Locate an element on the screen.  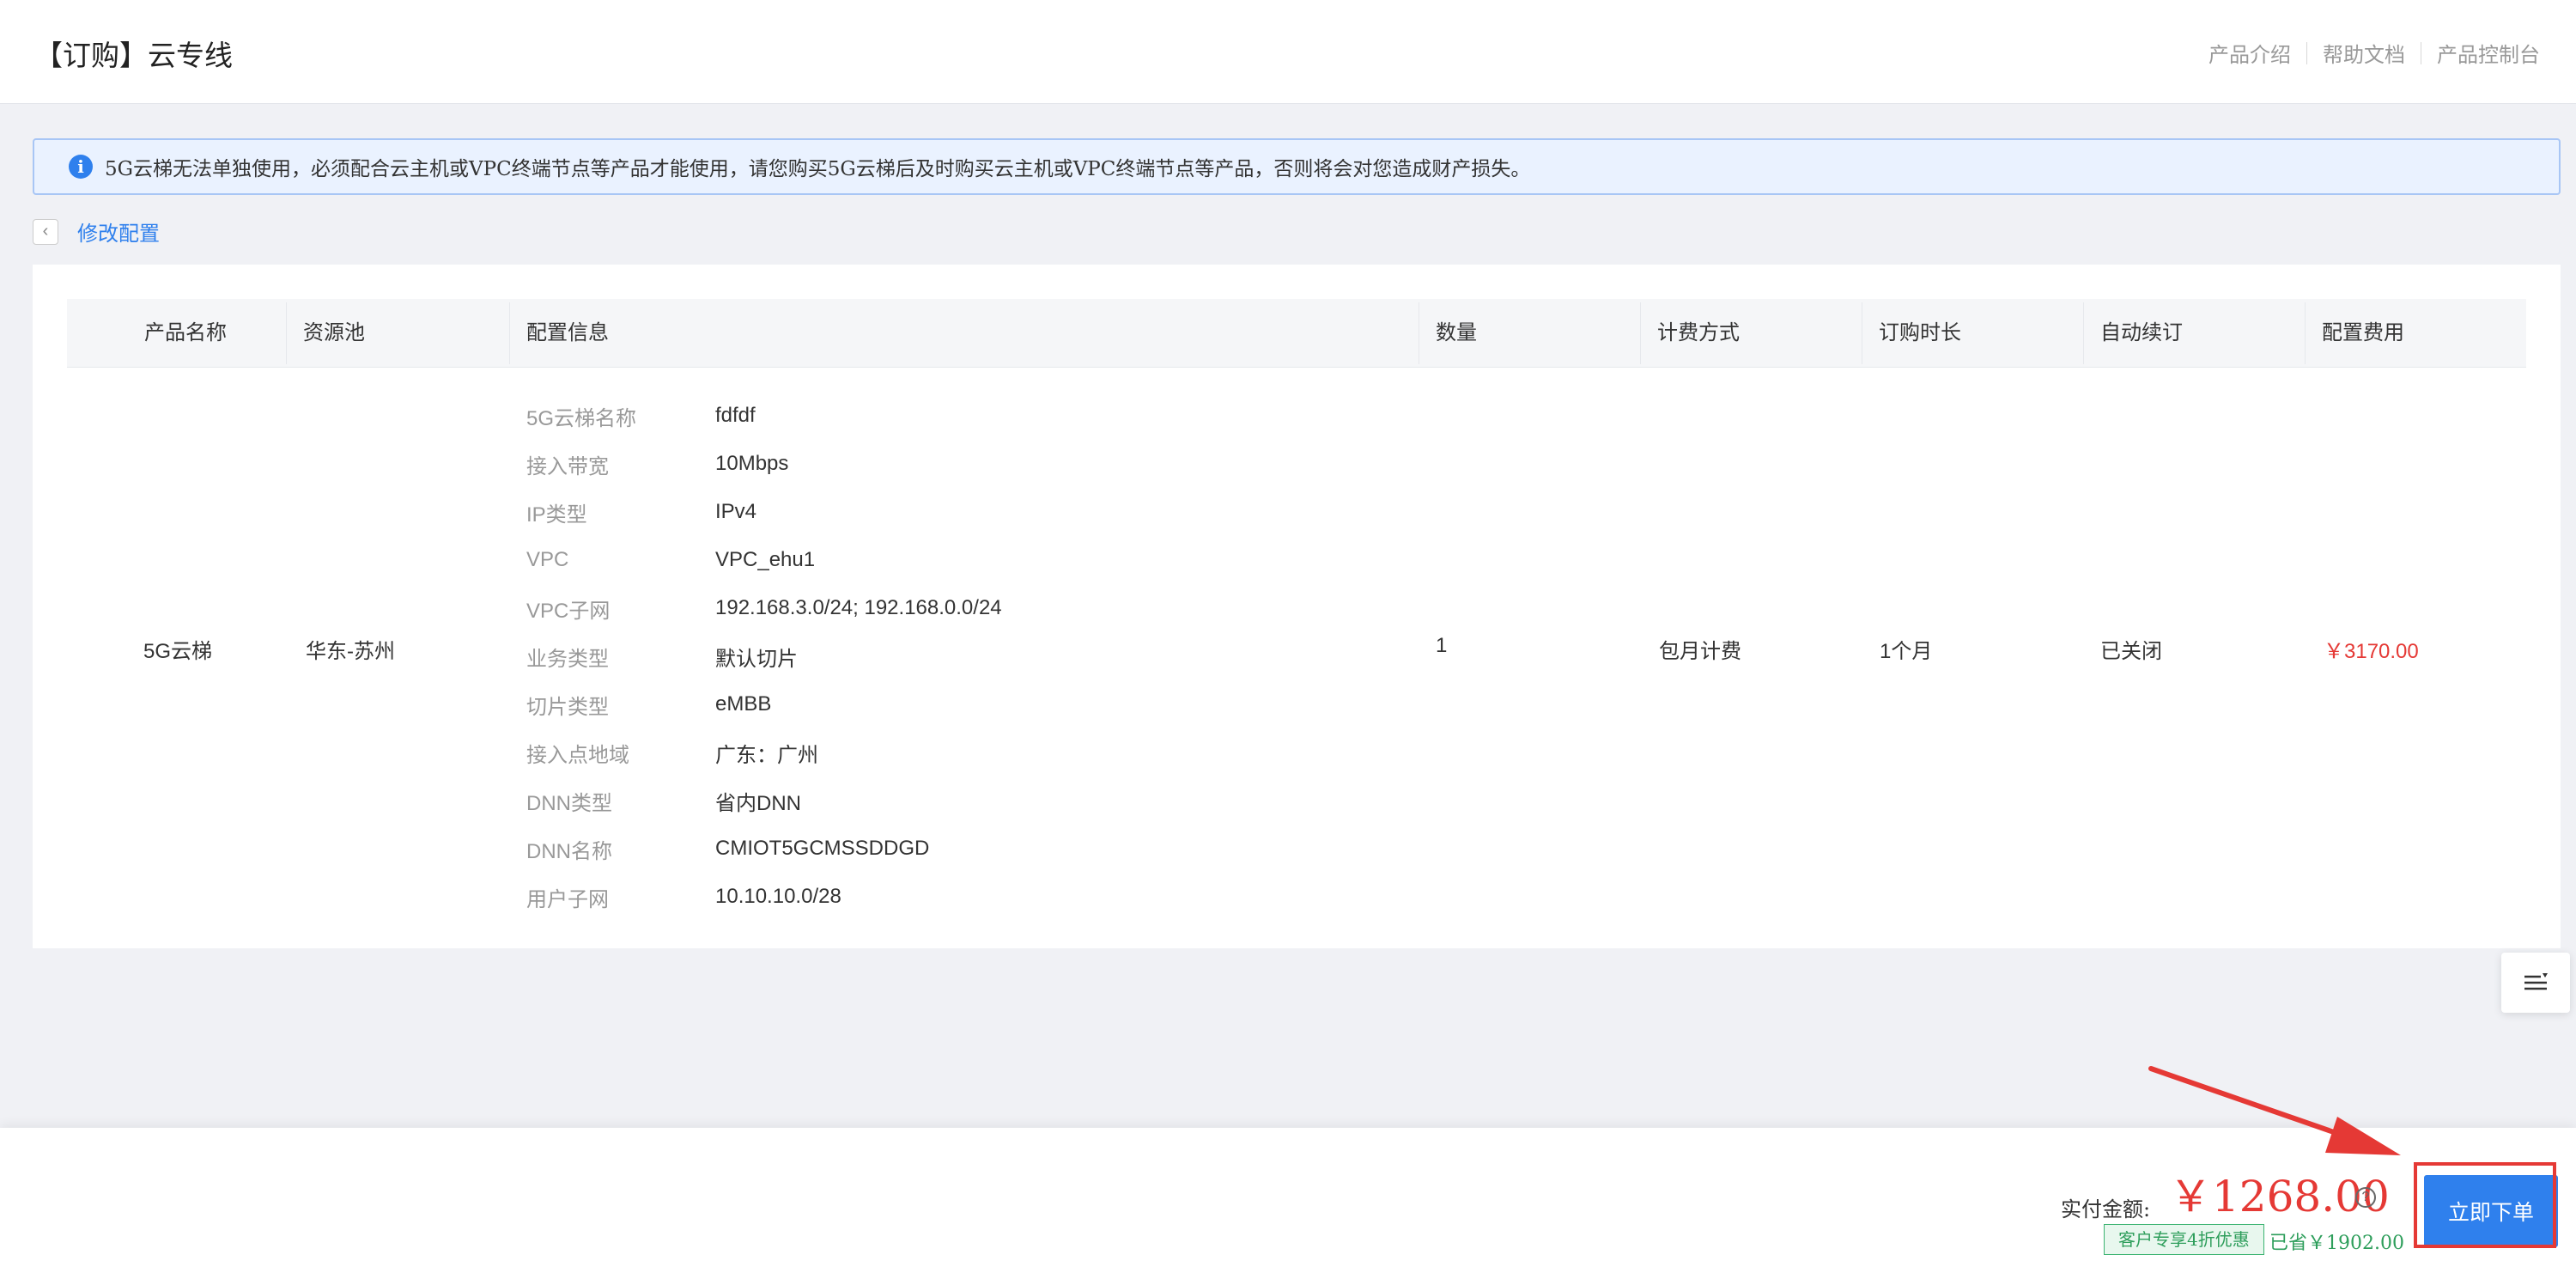
discount-badge: 客户专享4折优惠 is located at coordinates (2184, 1239).